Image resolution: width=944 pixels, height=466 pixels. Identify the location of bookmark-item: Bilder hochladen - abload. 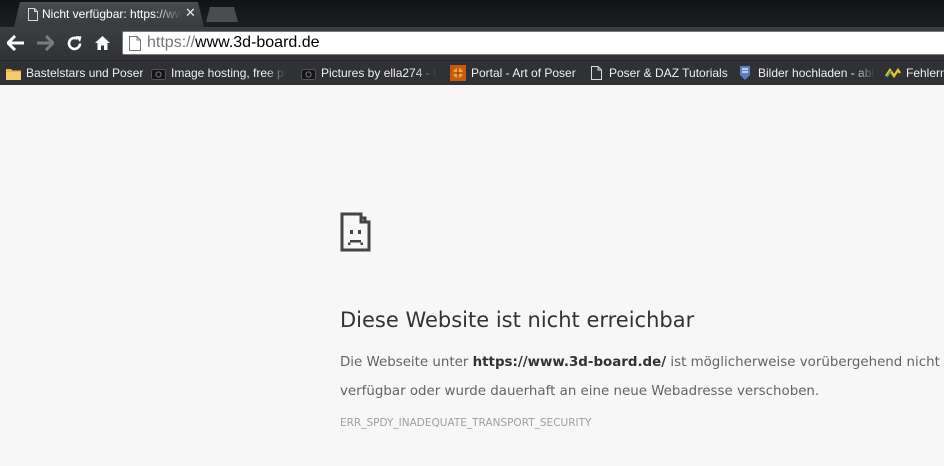
(806, 73).